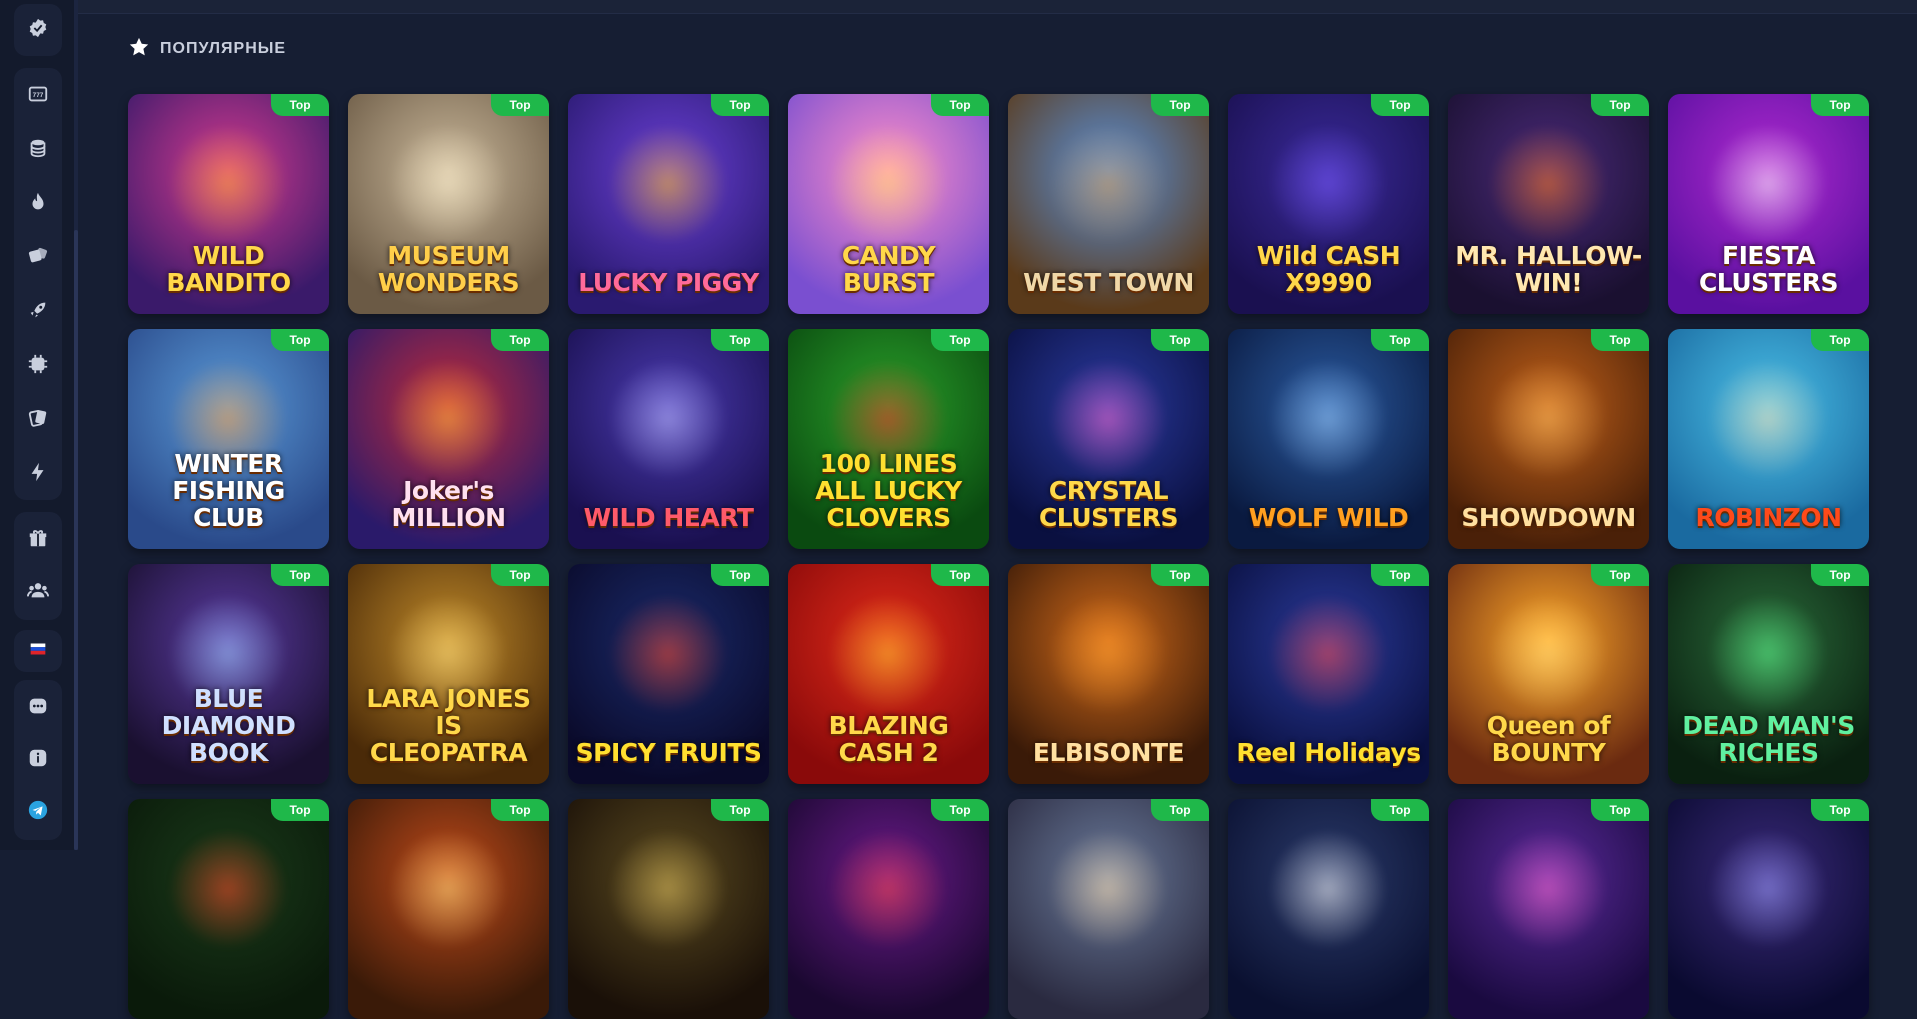 The height and width of the screenshot is (1019, 1917). What do you see at coordinates (1768, 517) in the screenshot?
I see `game-title: ROBINZON` at bounding box center [1768, 517].